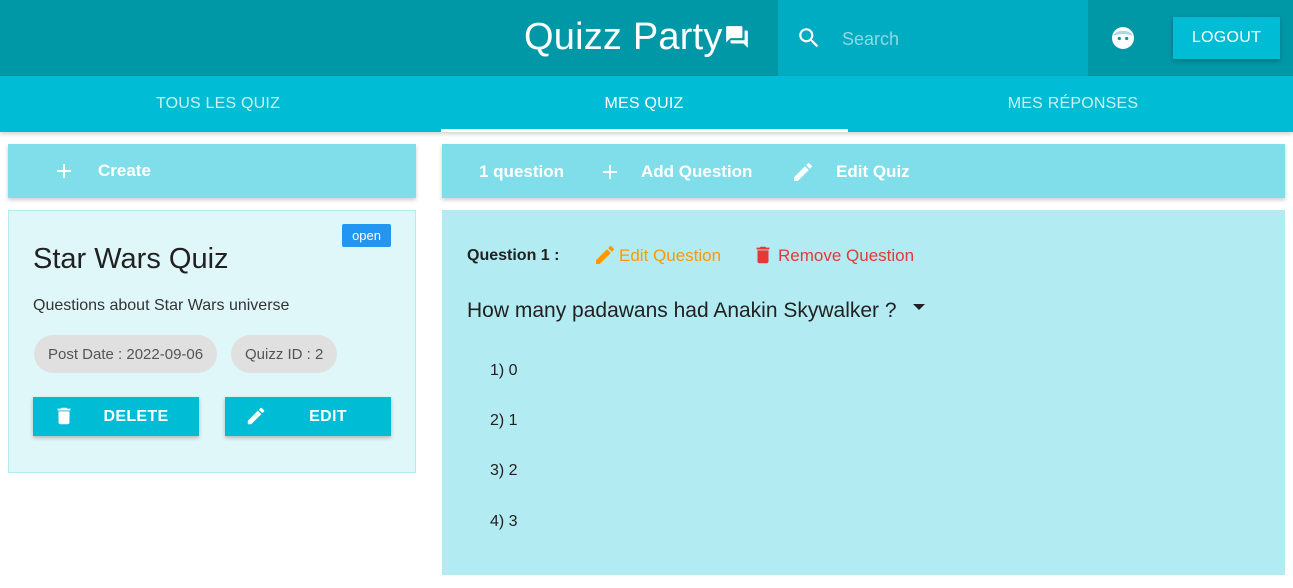 The image size is (1293, 588). I want to click on edit-quiz-card-button: EDIT, so click(308, 416).